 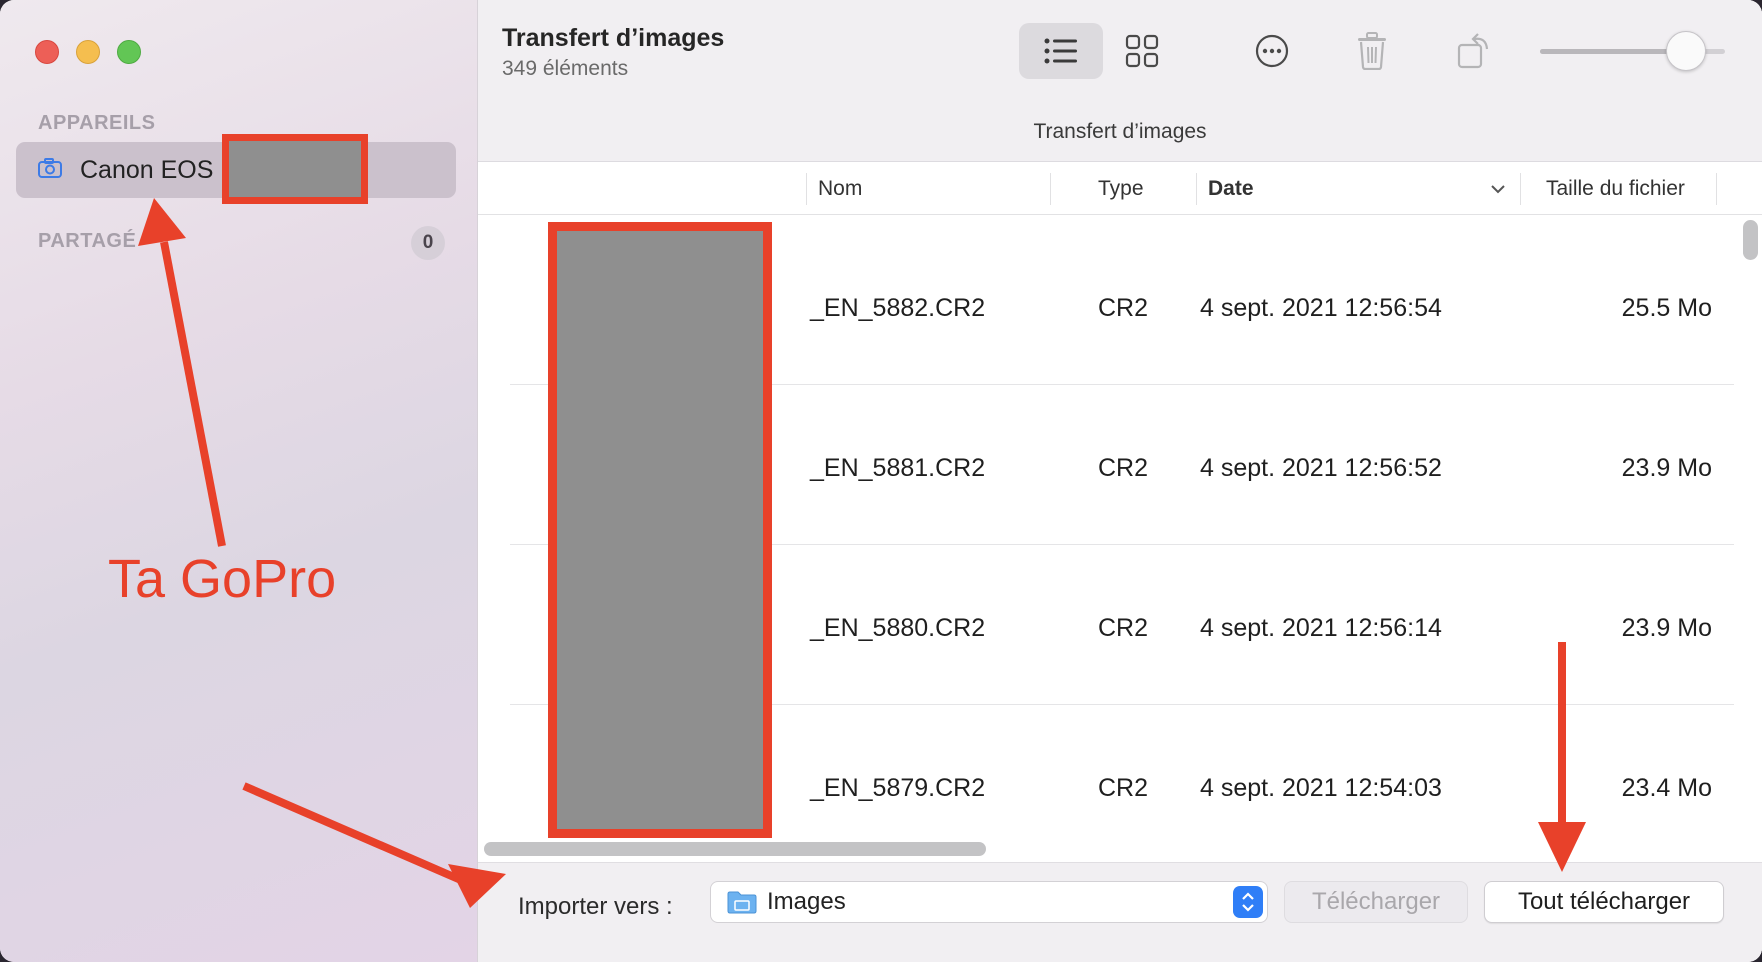 What do you see at coordinates (806, 901) in the screenshot?
I see `destination-label: Images` at bounding box center [806, 901].